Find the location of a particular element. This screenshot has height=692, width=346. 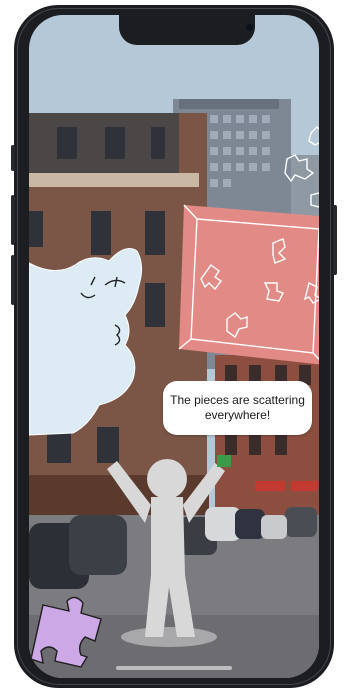

home-indicator is located at coordinates (174, 668).